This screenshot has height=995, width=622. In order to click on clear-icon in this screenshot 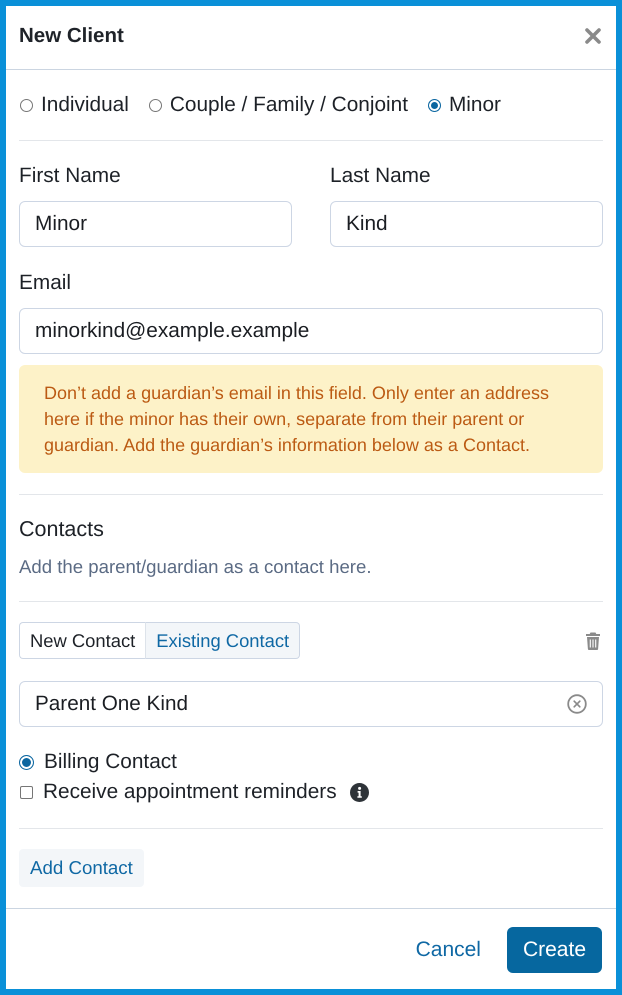, I will do `click(577, 704)`.